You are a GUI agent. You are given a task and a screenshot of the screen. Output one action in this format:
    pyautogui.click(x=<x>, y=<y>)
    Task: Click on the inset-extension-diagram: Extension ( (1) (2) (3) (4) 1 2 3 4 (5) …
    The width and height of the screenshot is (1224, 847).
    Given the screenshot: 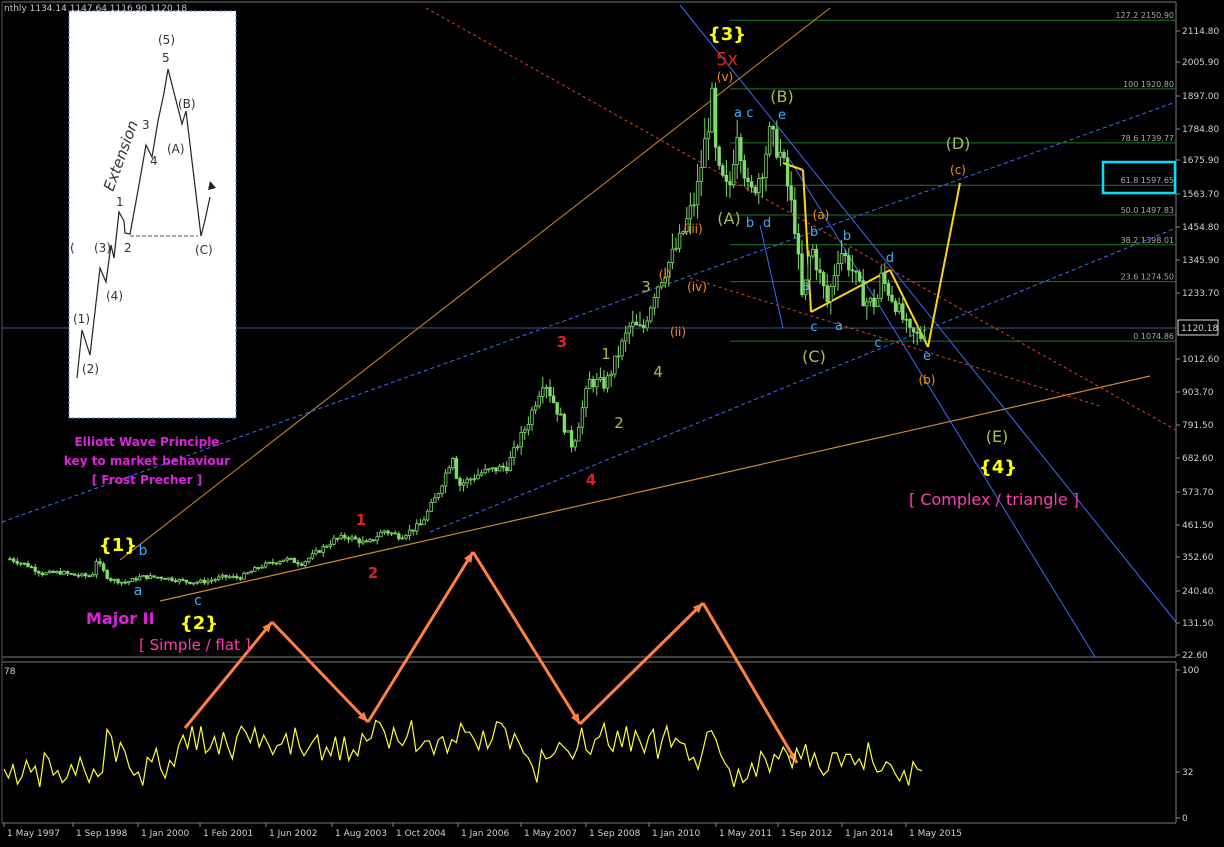 What is the action you would take?
    pyautogui.click(x=152, y=214)
    